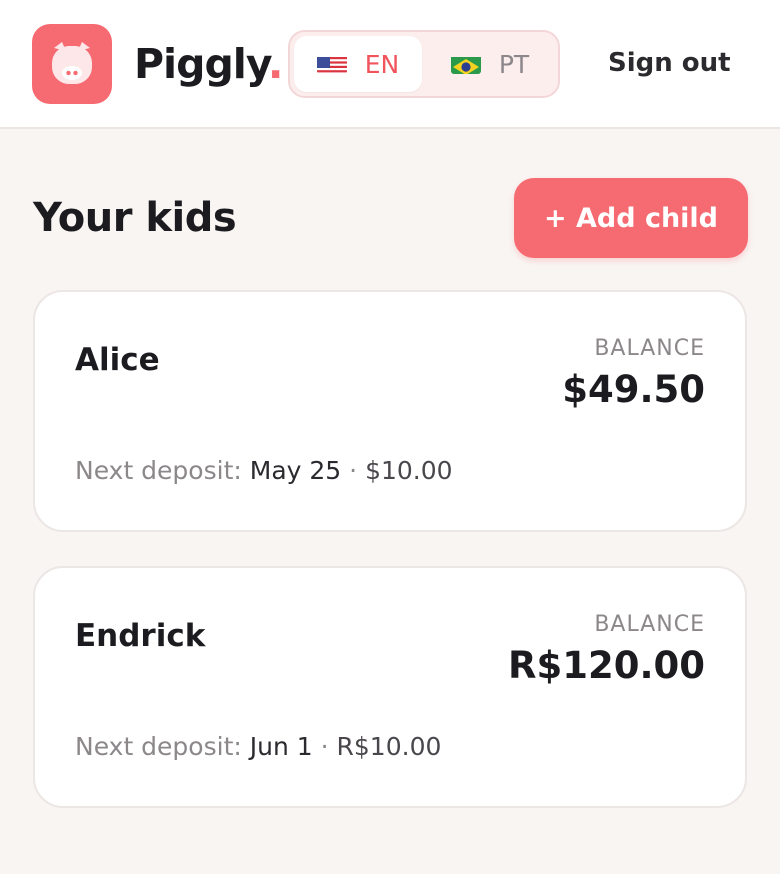  I want to click on next-deposit-amount: R$10.00, so click(389, 746).